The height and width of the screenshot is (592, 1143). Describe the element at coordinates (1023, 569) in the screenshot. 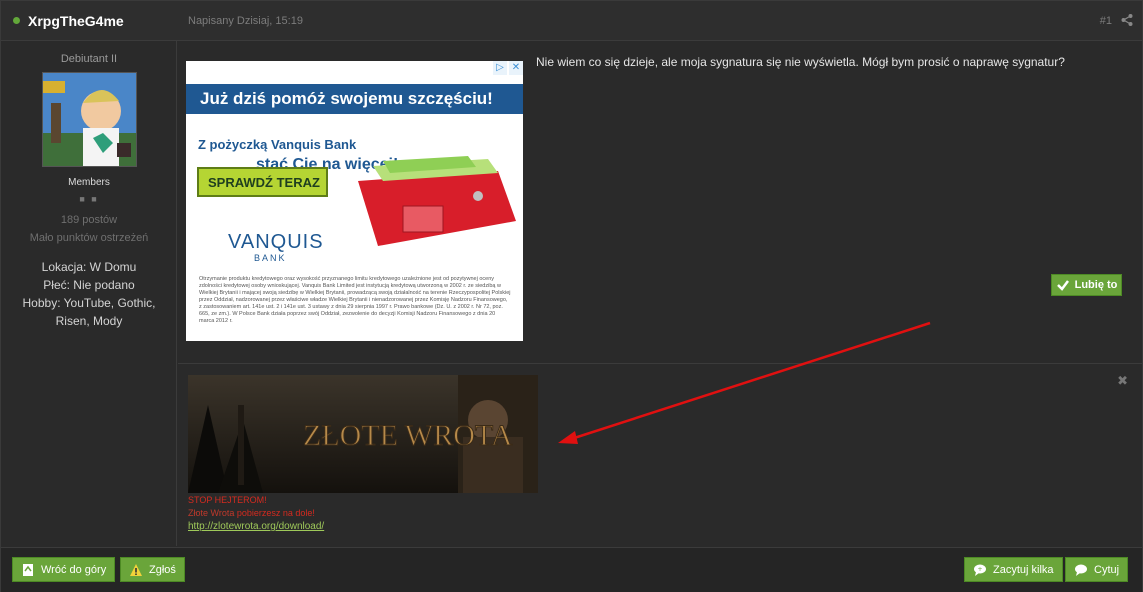

I see `multiquote-label: Zacytuj kilka` at that location.